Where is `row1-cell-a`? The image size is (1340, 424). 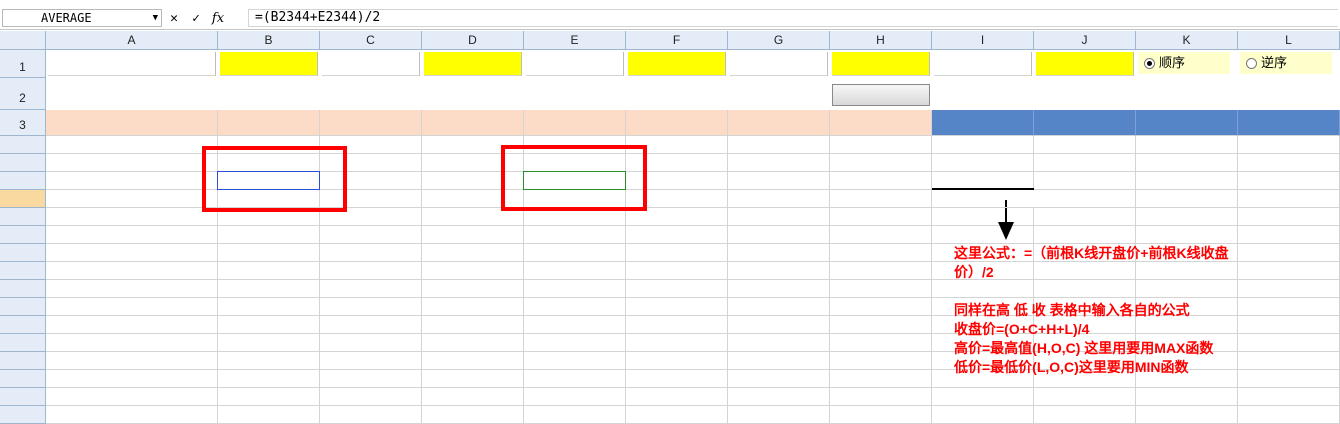 row1-cell-a is located at coordinates (132, 64).